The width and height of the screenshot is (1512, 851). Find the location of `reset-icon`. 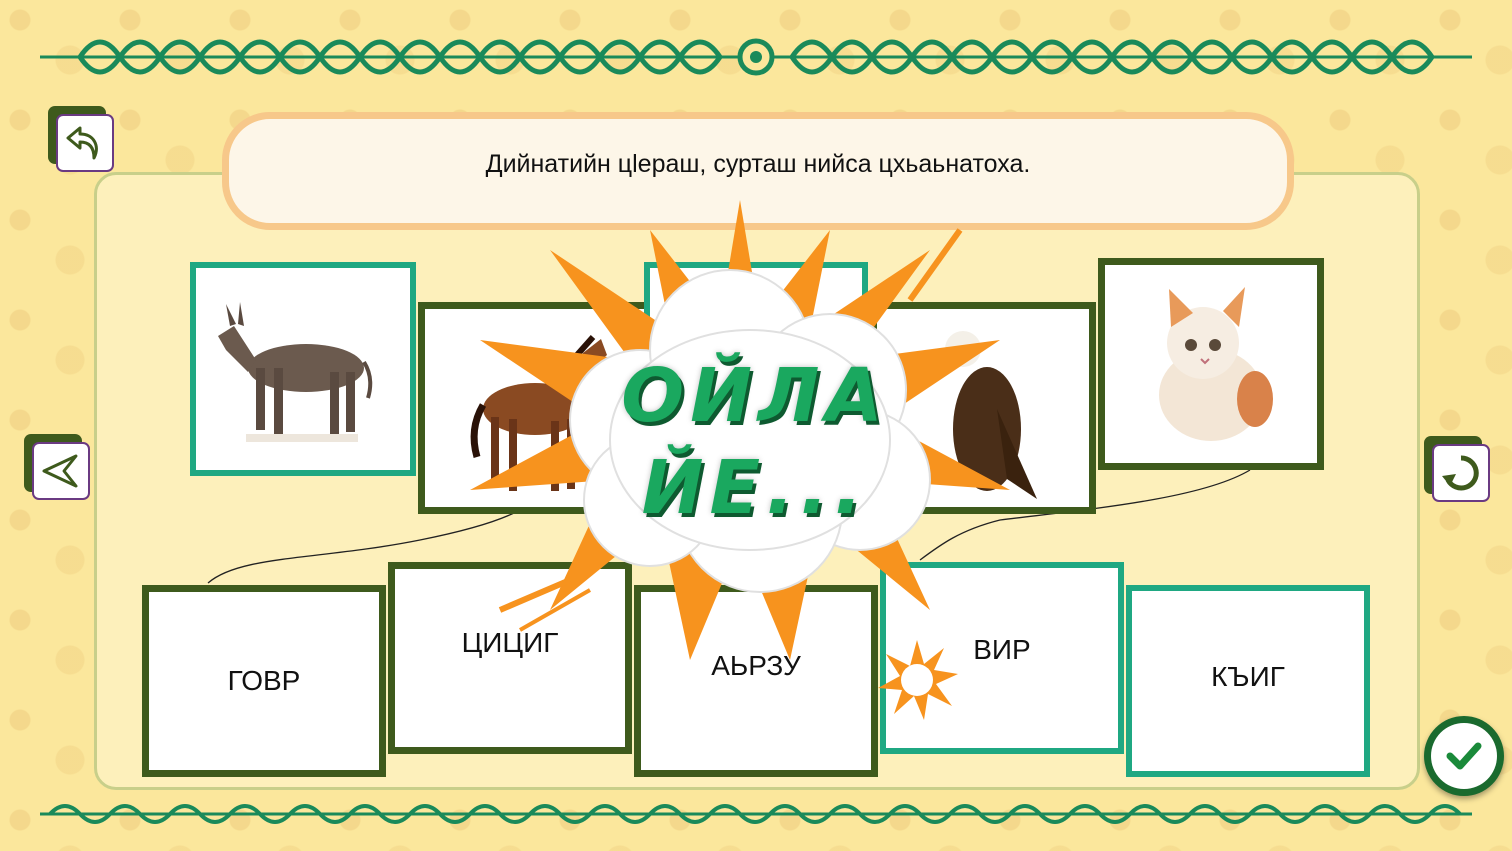

reset-icon is located at coordinates (1460, 473).